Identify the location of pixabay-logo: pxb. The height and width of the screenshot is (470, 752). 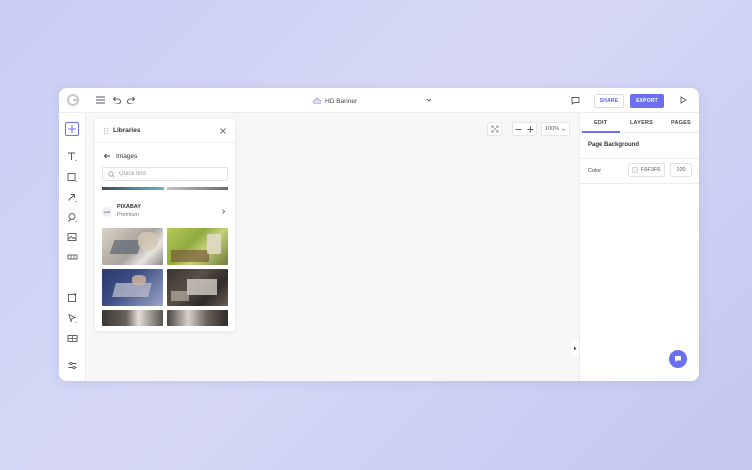
(107, 212).